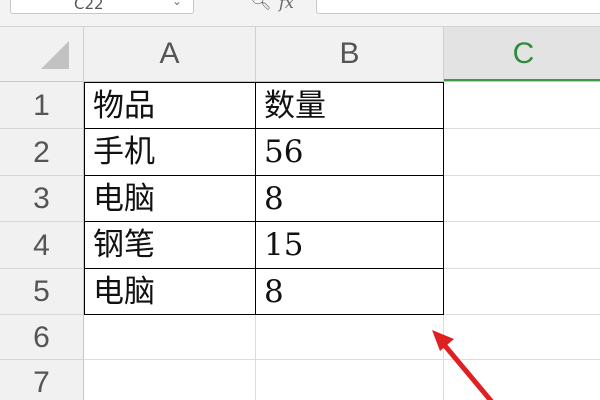  I want to click on cell-b3: 8, so click(350, 199).